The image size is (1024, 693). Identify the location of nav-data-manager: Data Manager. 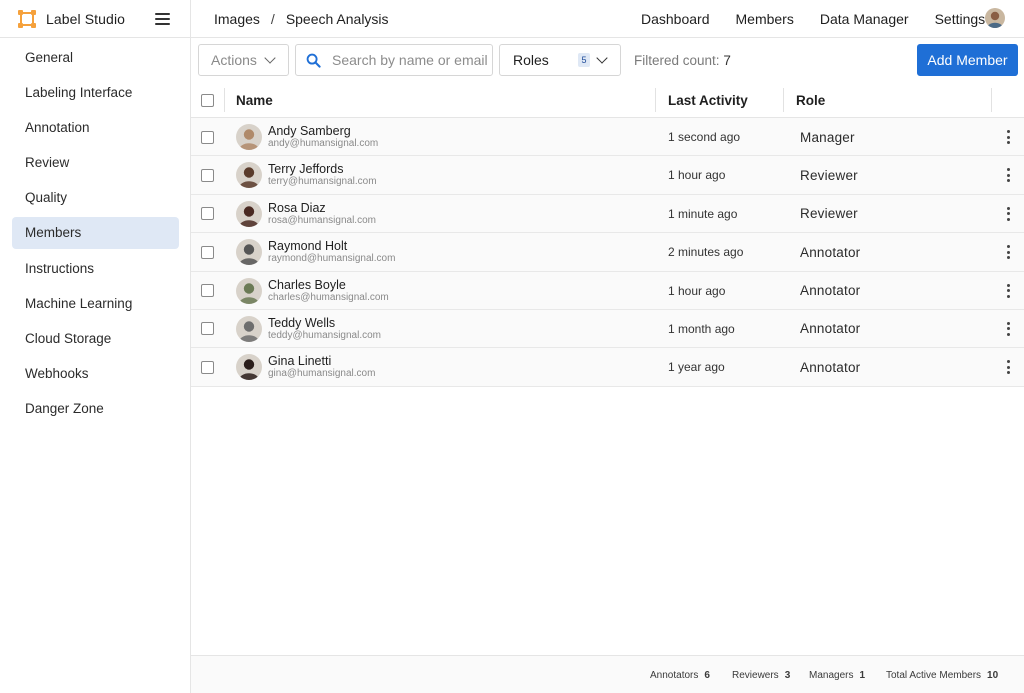
(864, 19).